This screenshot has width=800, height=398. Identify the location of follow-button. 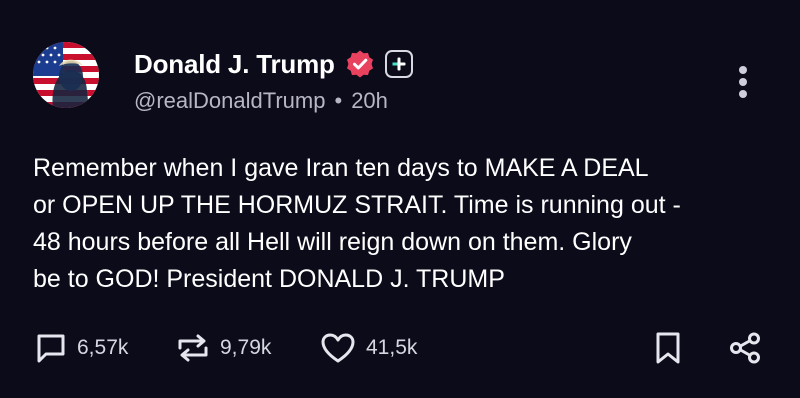
(398, 64).